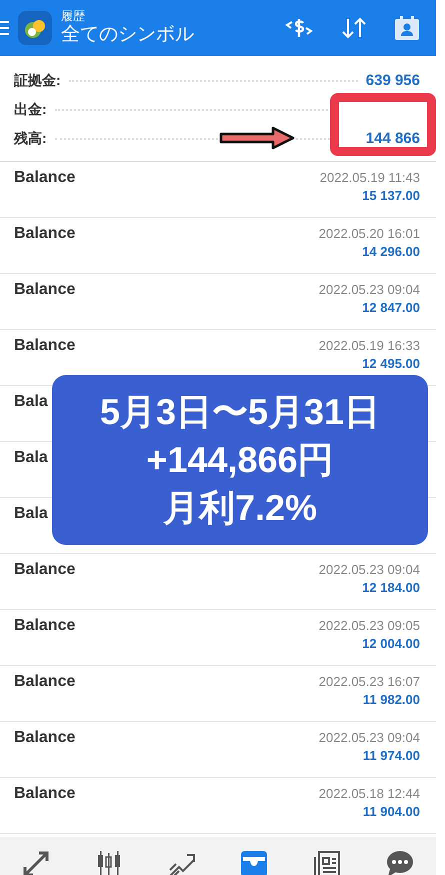 Image resolution: width=445 pixels, height=875 pixels. Describe the element at coordinates (30, 139) in the screenshot. I see `summary-label: 残高:` at that location.